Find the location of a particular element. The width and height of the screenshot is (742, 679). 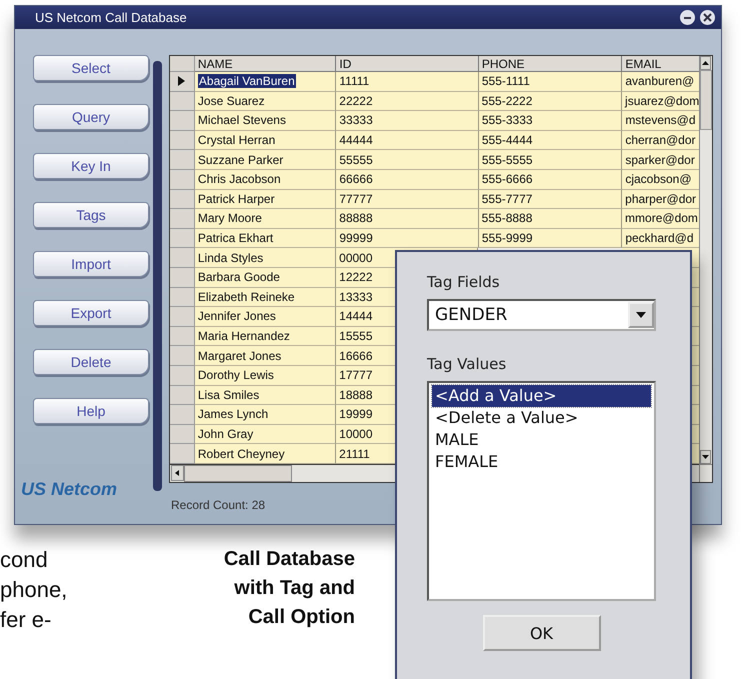

close-button is located at coordinates (707, 17).